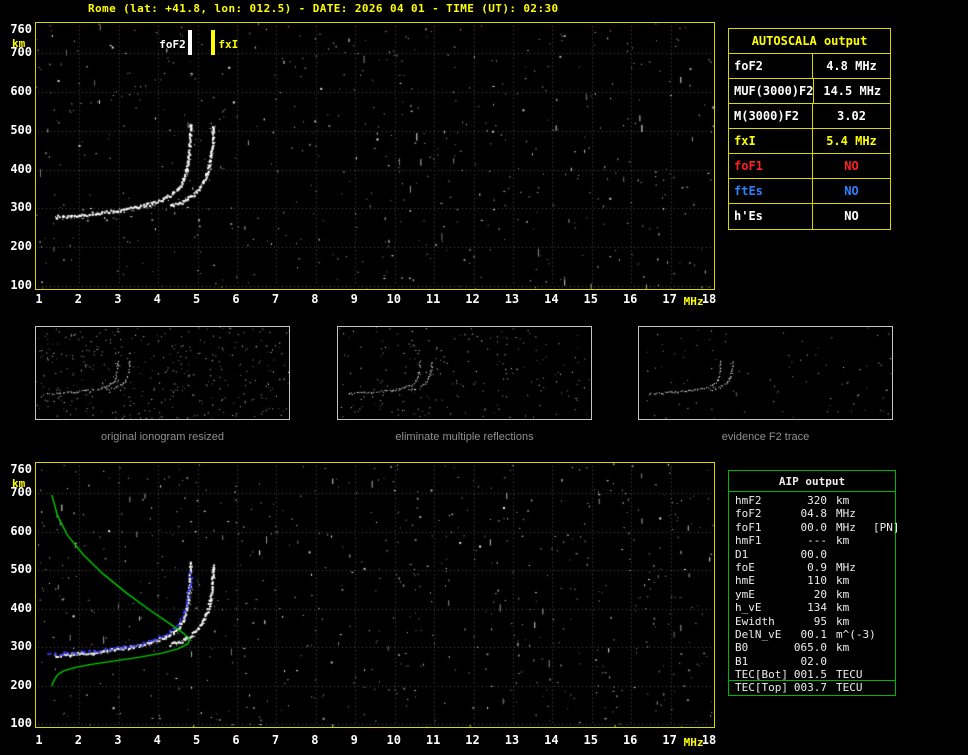  Describe the element at coordinates (812, 580) in the screenshot. I see `table-row: hmE 110 km` at that location.